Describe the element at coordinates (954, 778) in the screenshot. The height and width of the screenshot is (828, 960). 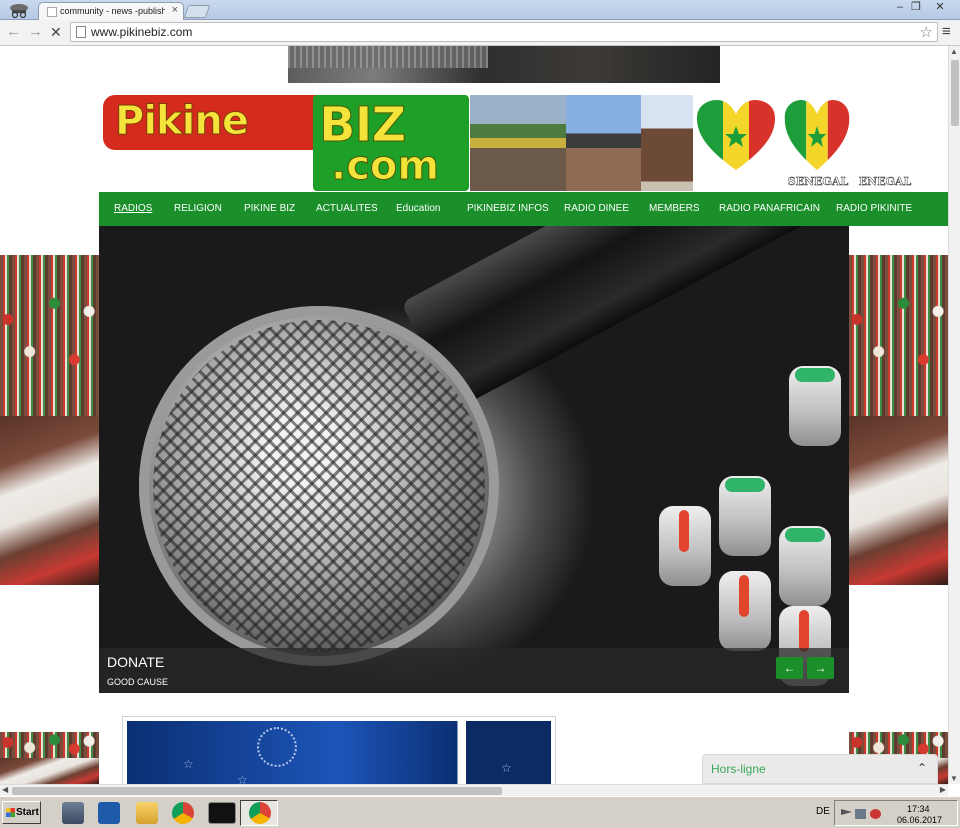
I see `scroll-down-icon: ▼` at that location.